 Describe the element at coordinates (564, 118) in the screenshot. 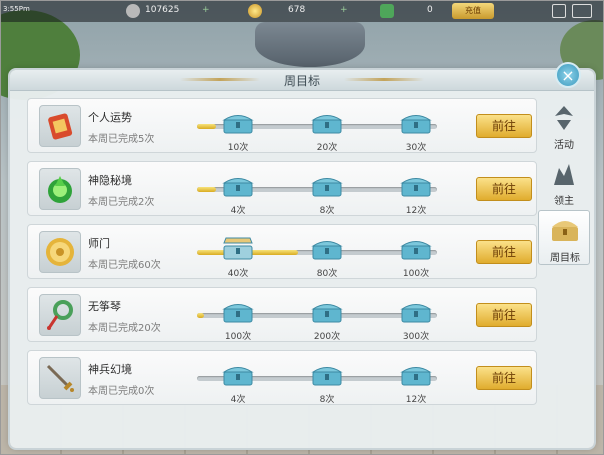

I see `activity-icon` at that location.